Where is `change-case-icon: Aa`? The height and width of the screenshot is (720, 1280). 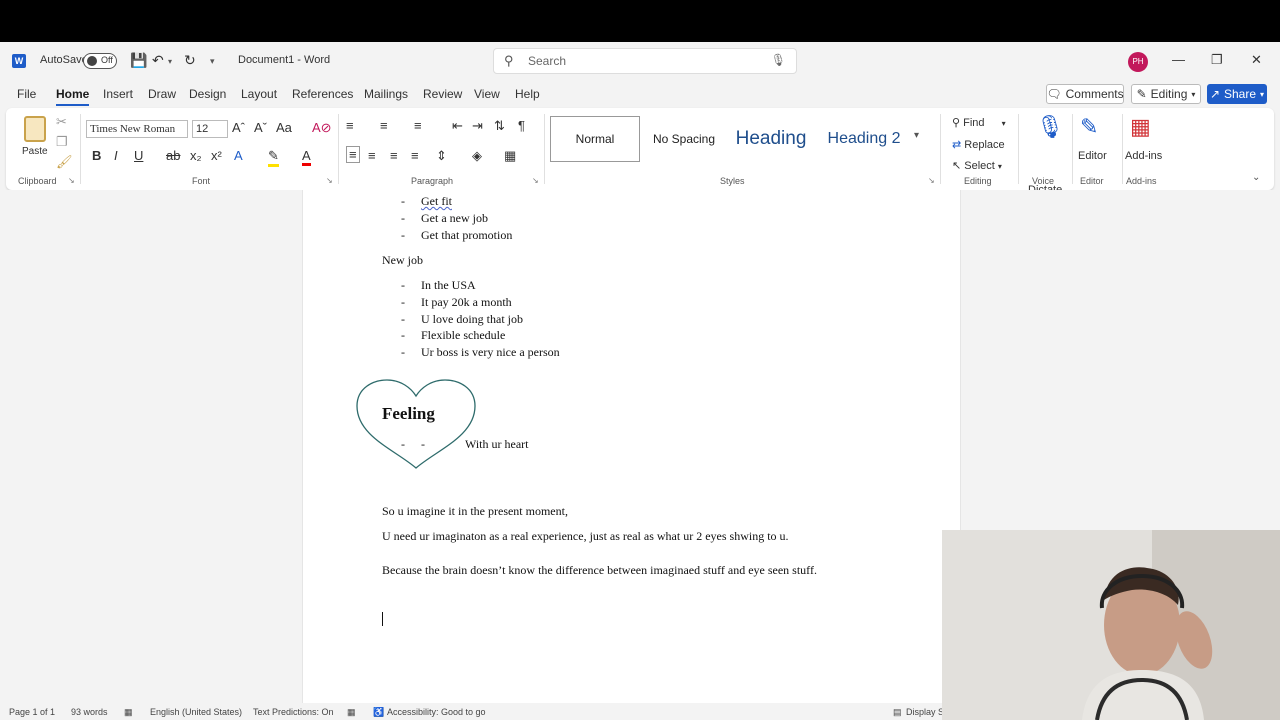
change-case-icon: Aa is located at coordinates (284, 127).